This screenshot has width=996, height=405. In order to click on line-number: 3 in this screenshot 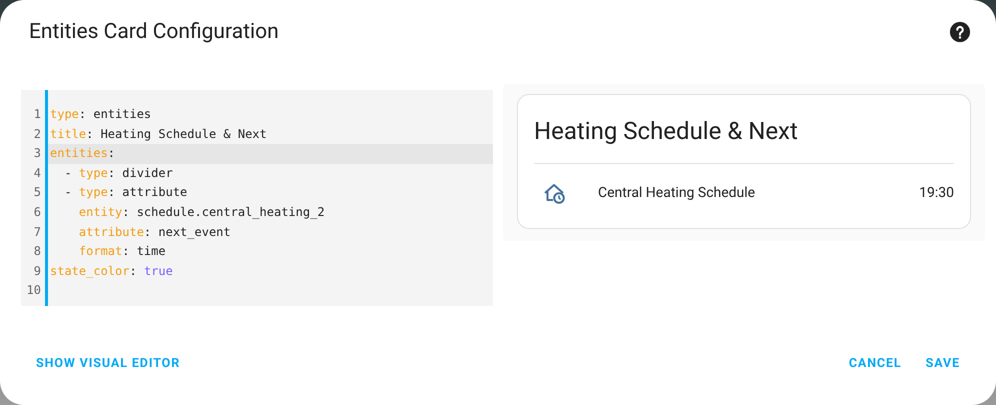, I will do `click(34, 154)`.